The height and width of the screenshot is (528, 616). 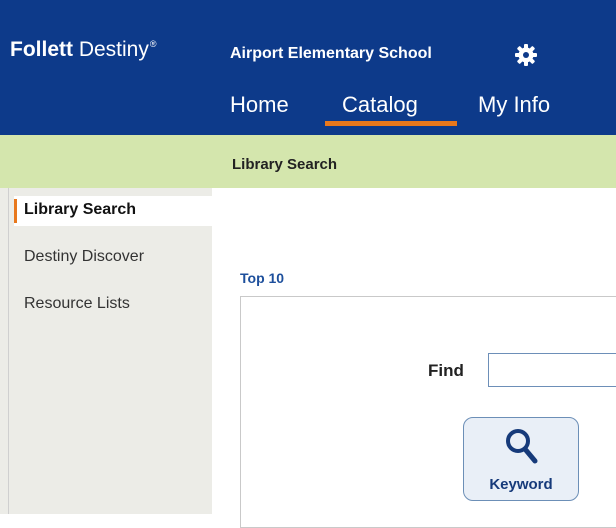 I want to click on subnav-library-search: Library Search, so click(x=284, y=164).